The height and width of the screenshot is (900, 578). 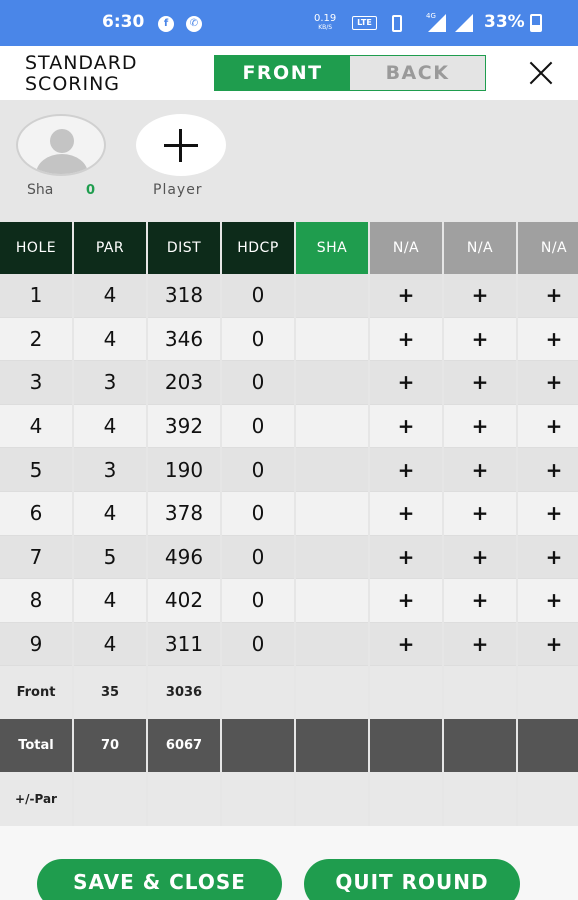 What do you see at coordinates (289, 644) in the screenshot?
I see `table-row: 9 4 311 0 + + +` at bounding box center [289, 644].